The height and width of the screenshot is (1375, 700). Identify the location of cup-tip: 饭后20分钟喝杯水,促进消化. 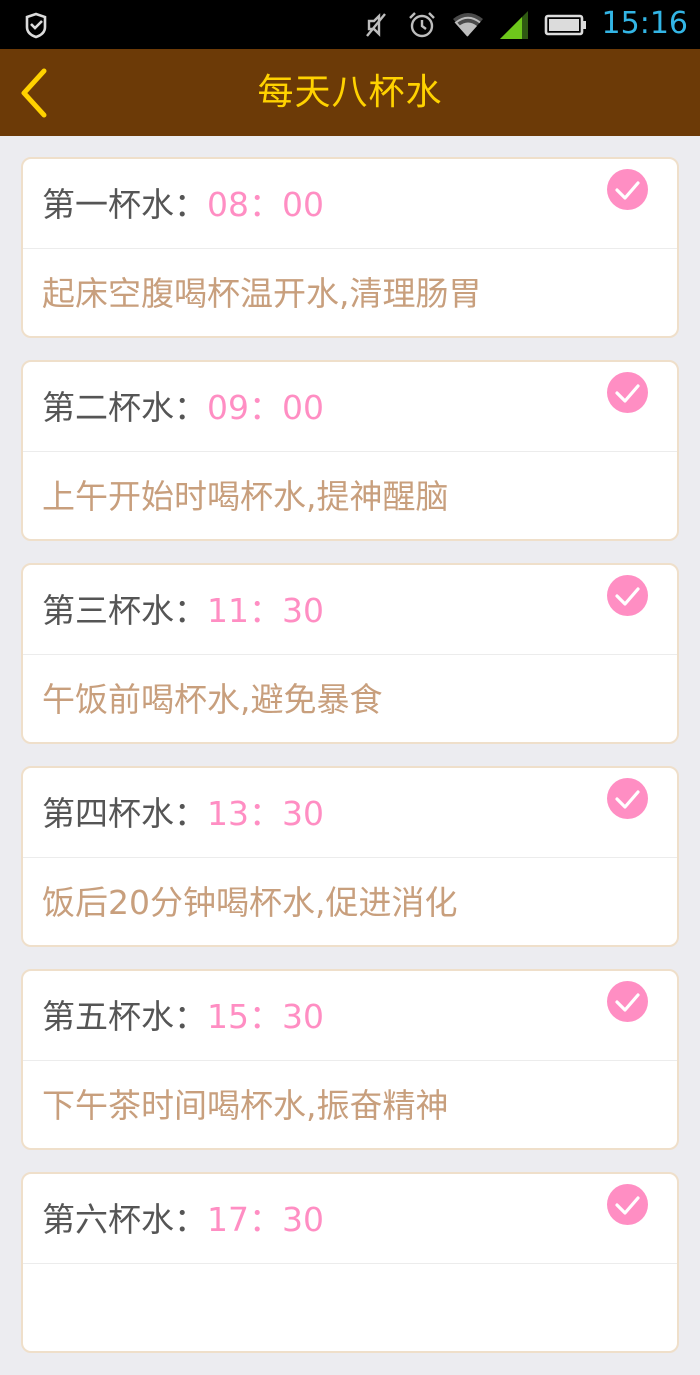
(250, 902).